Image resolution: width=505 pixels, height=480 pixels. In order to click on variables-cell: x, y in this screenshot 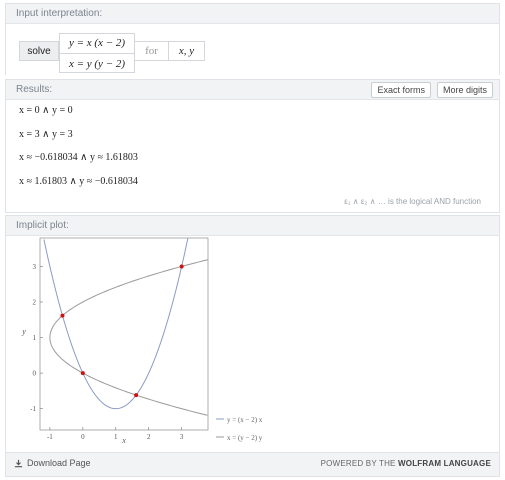, I will do `click(187, 51)`.